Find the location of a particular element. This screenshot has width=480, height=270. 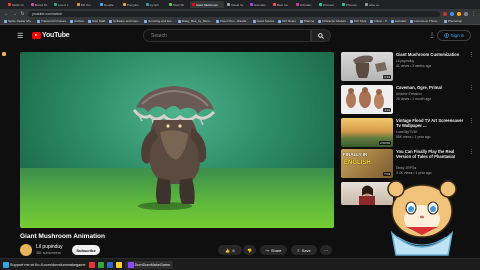

search-button is located at coordinates (321, 35).